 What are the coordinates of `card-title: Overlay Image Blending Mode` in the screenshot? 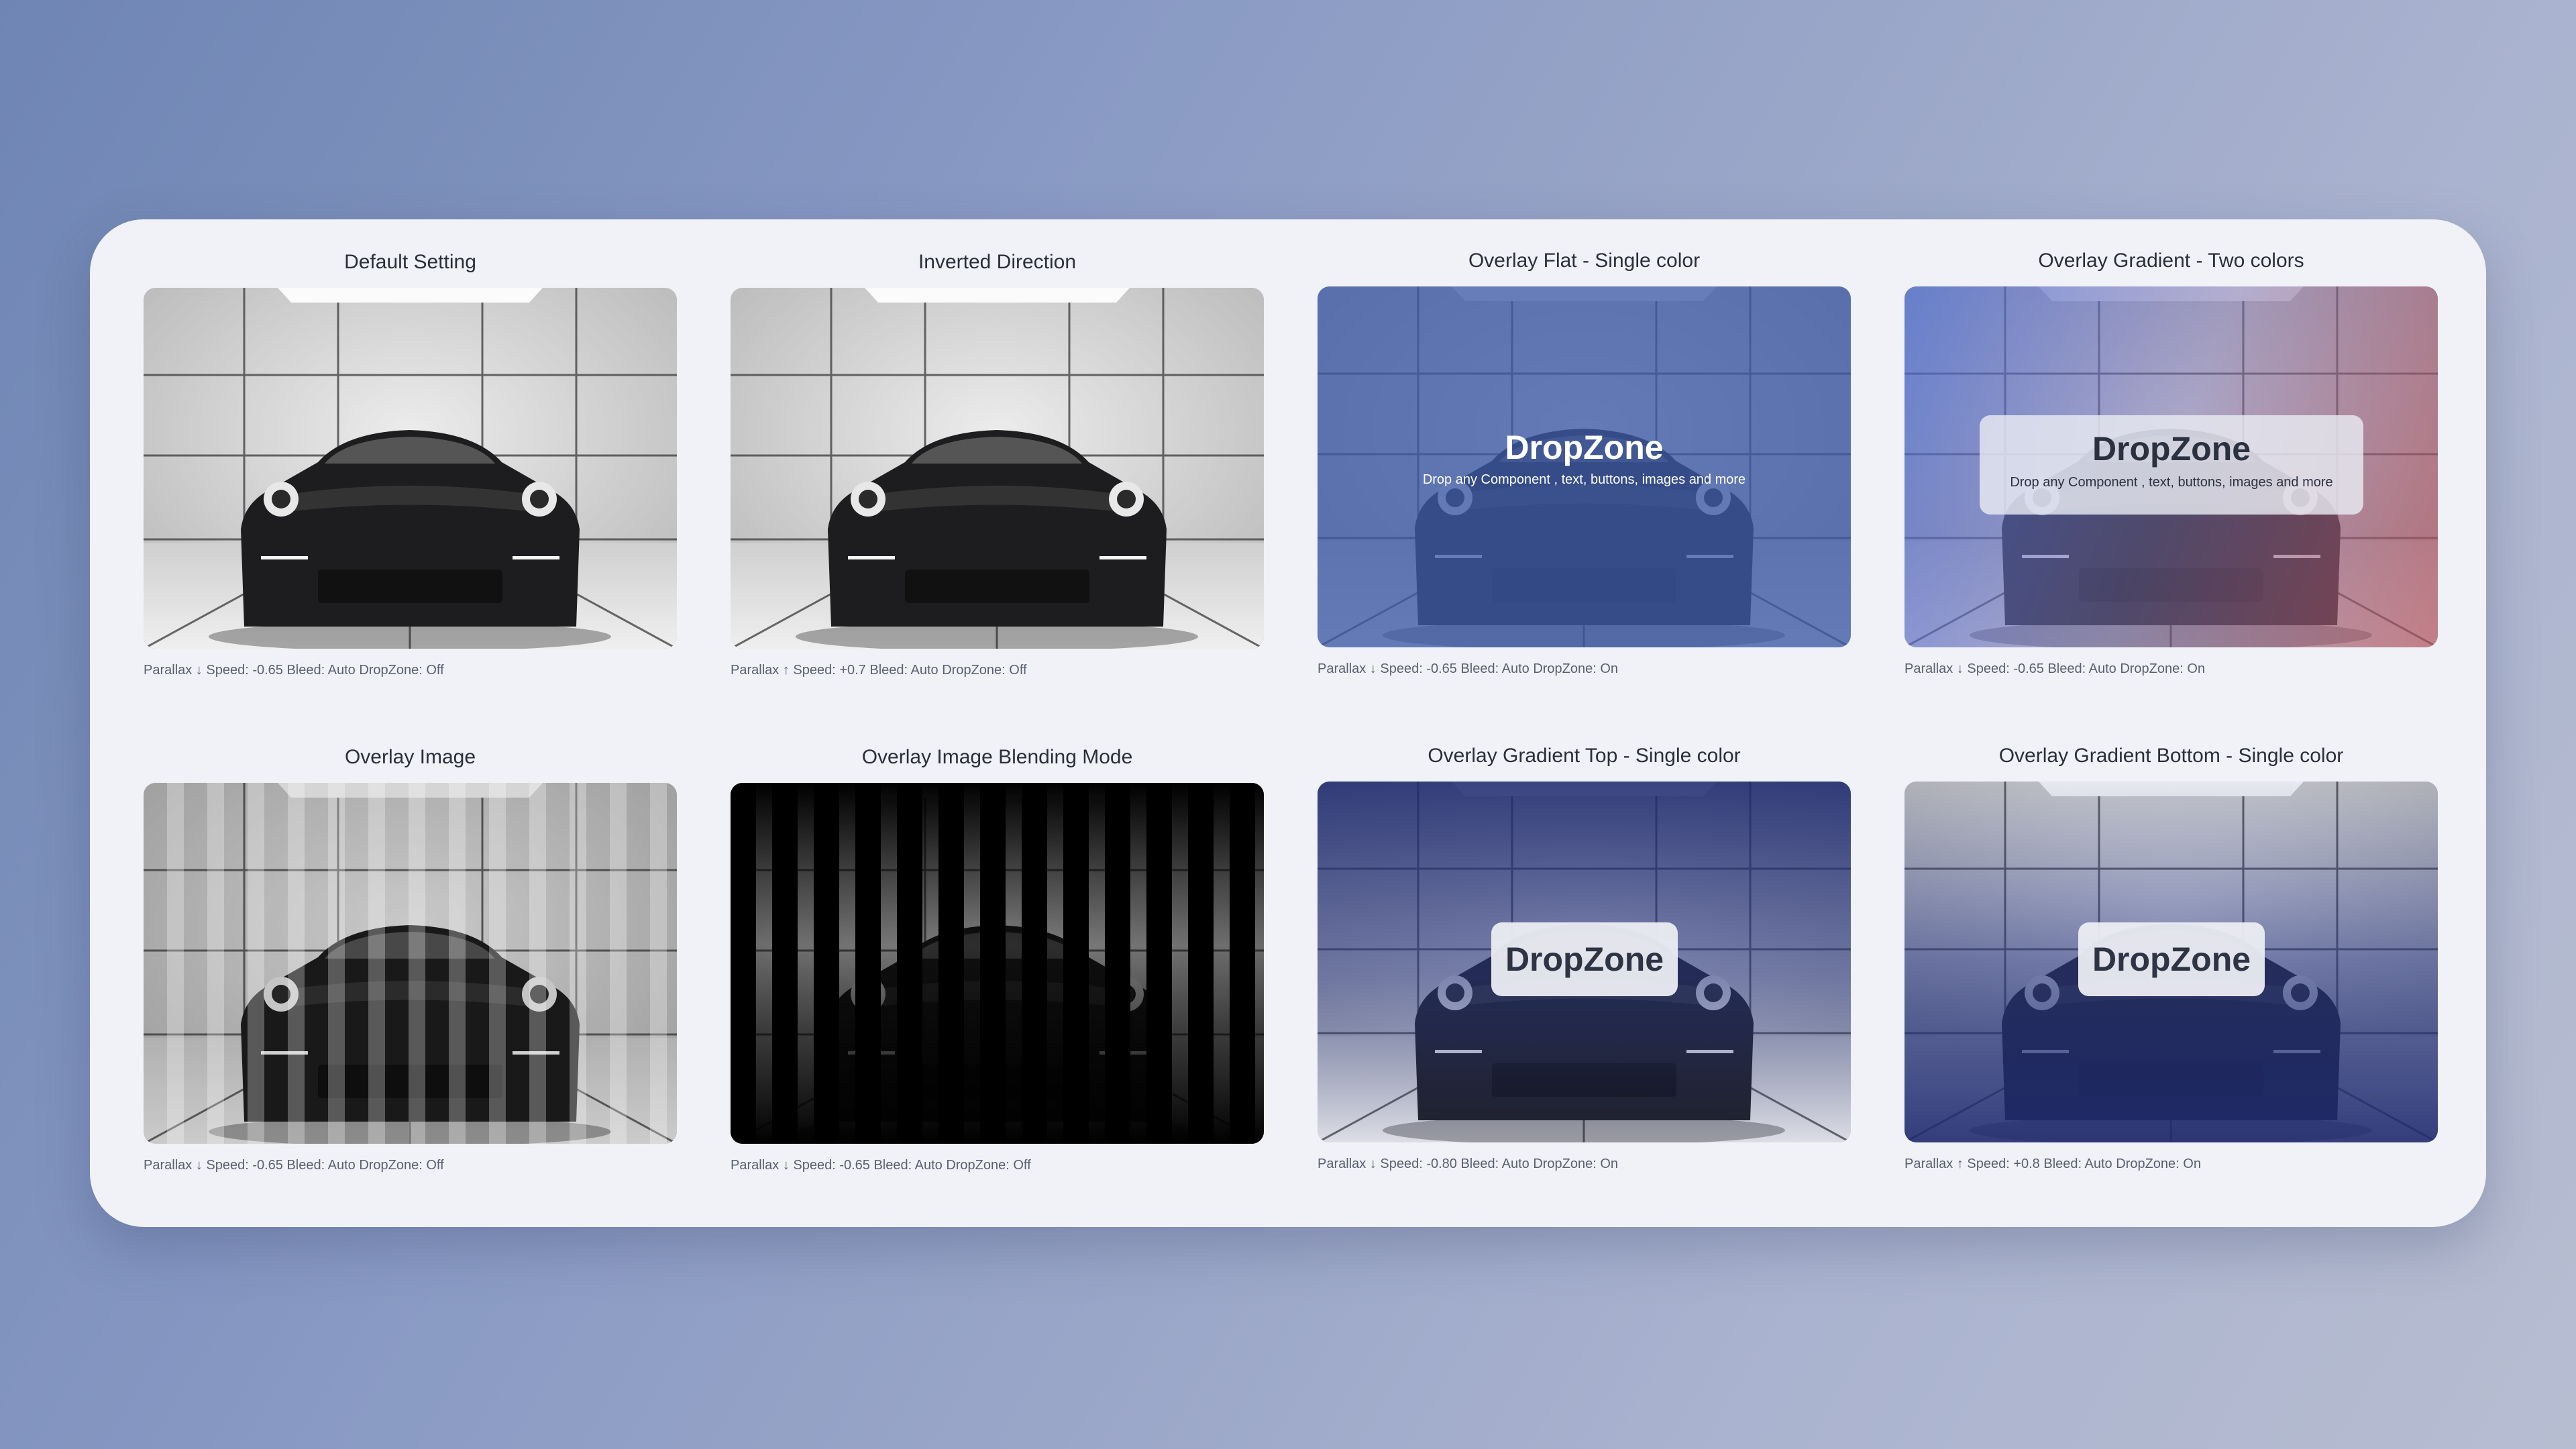 It's located at (997, 757).